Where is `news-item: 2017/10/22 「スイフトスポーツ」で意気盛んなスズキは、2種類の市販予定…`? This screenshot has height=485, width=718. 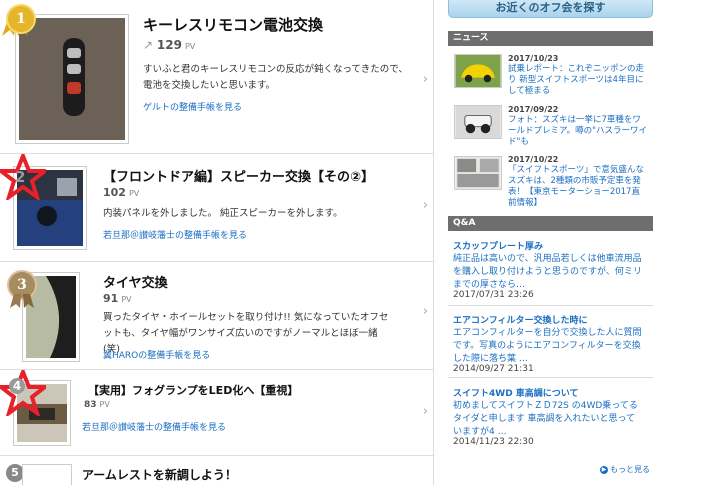
news-item: 2017/10/22 「スイフトスポーツ」で意気盛んなスズキは、2種類の市販予定… is located at coordinates (550, 181).